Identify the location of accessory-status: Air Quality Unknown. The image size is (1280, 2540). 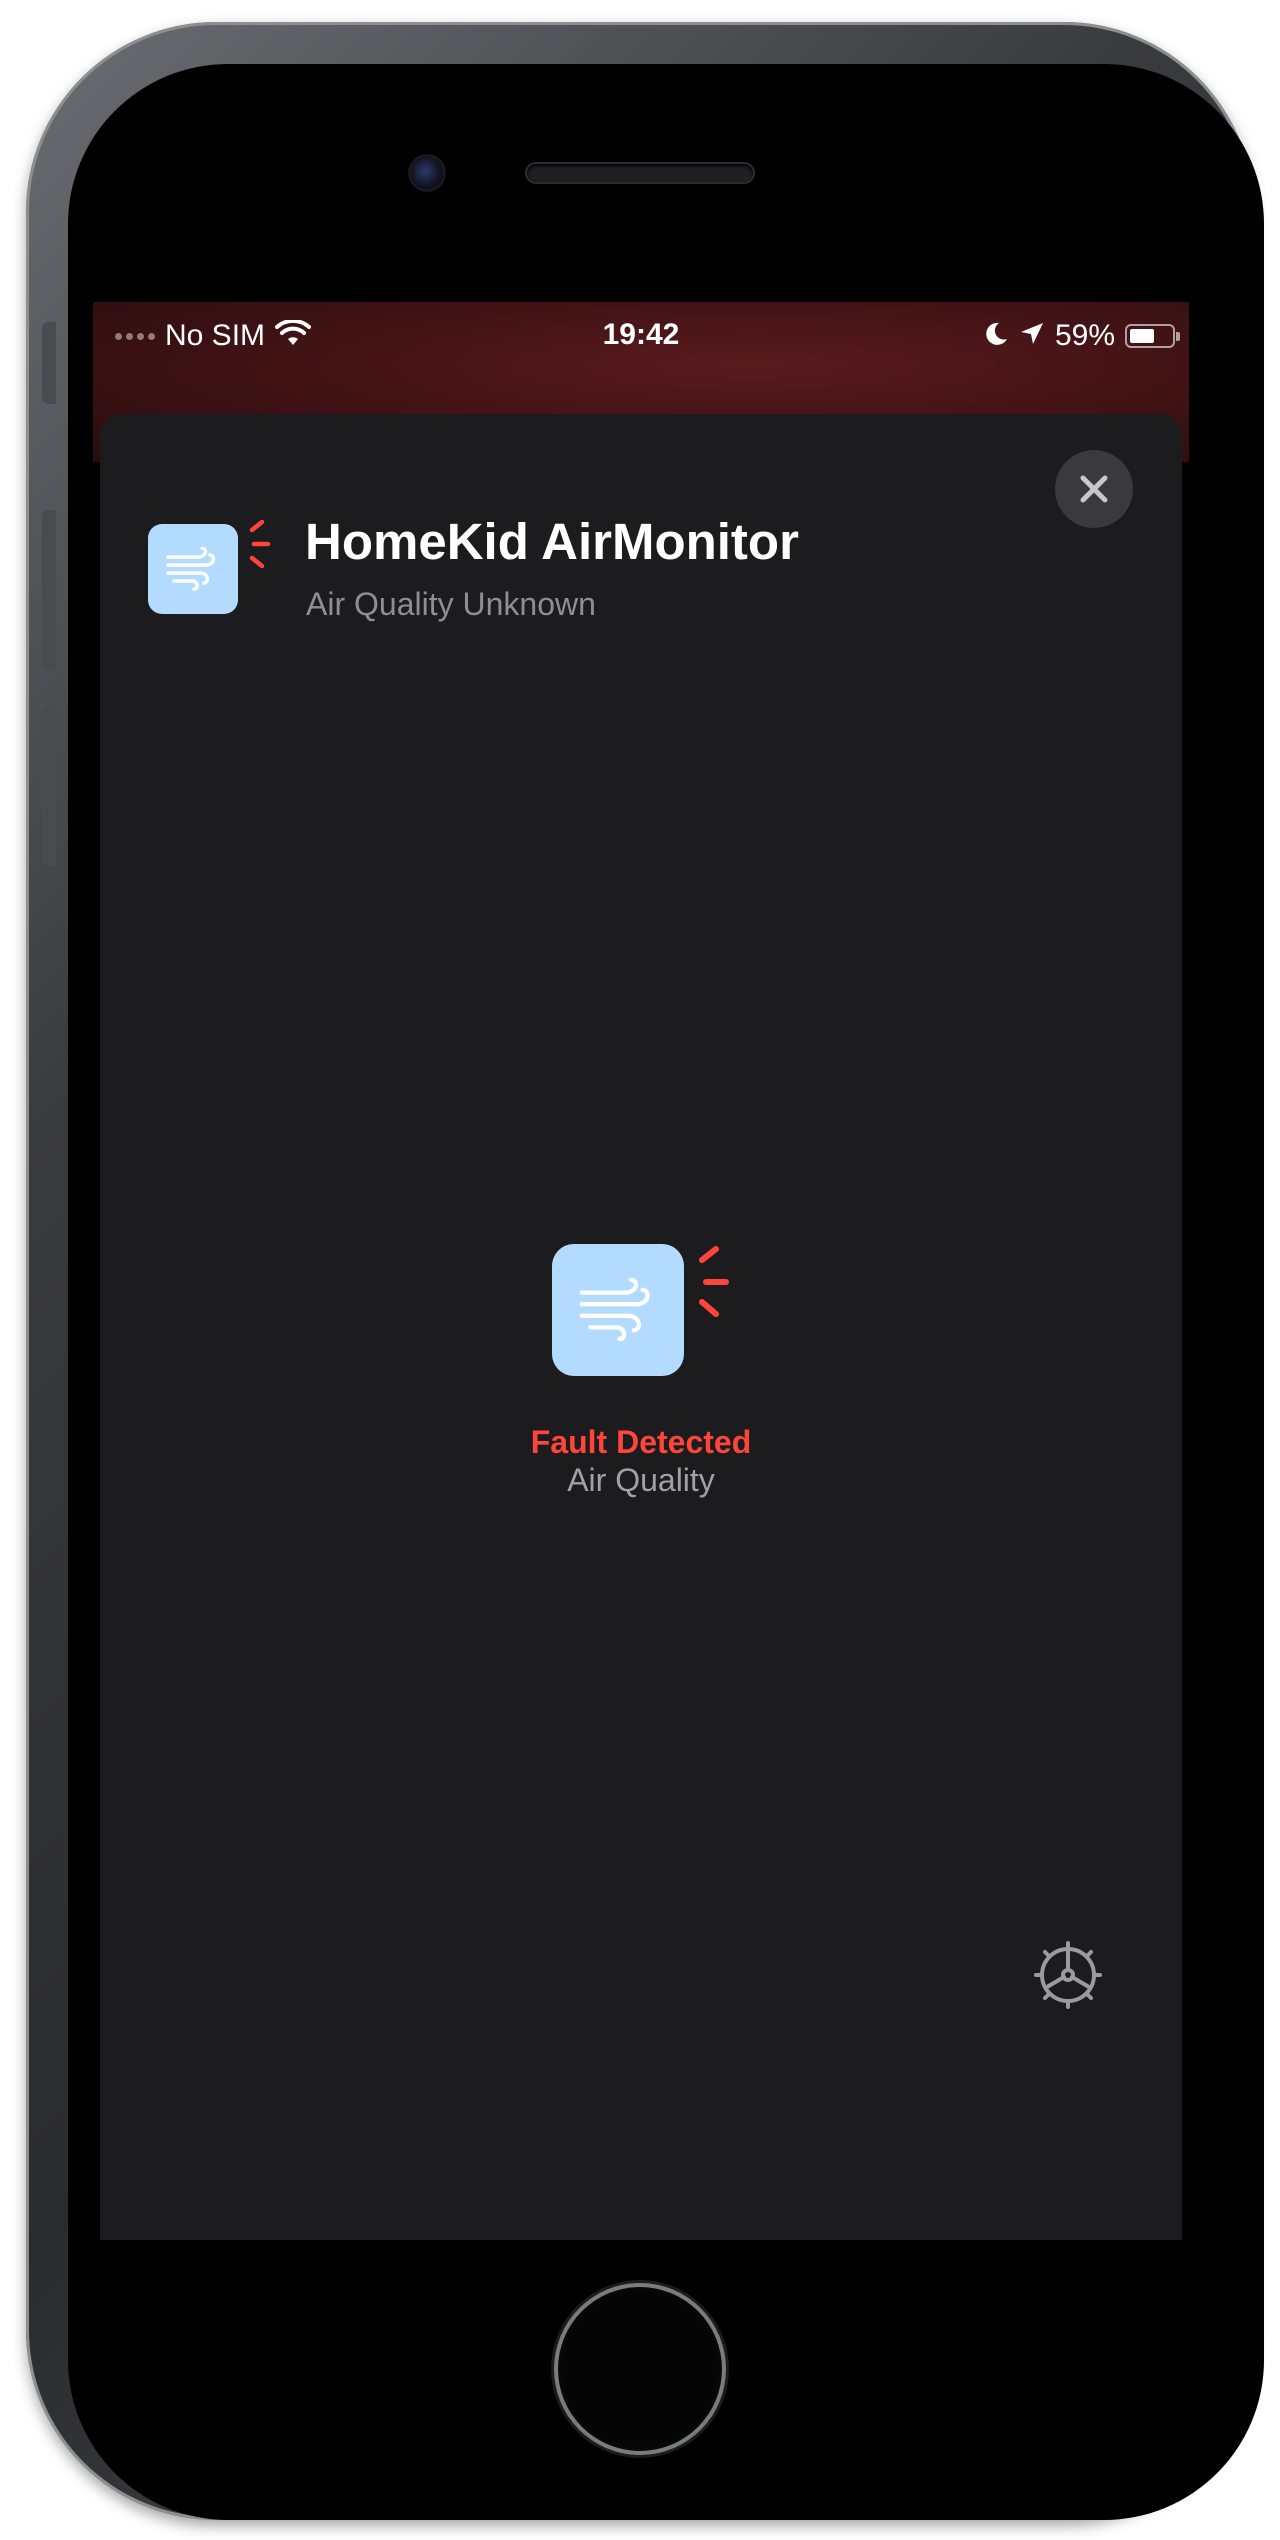
(451, 604).